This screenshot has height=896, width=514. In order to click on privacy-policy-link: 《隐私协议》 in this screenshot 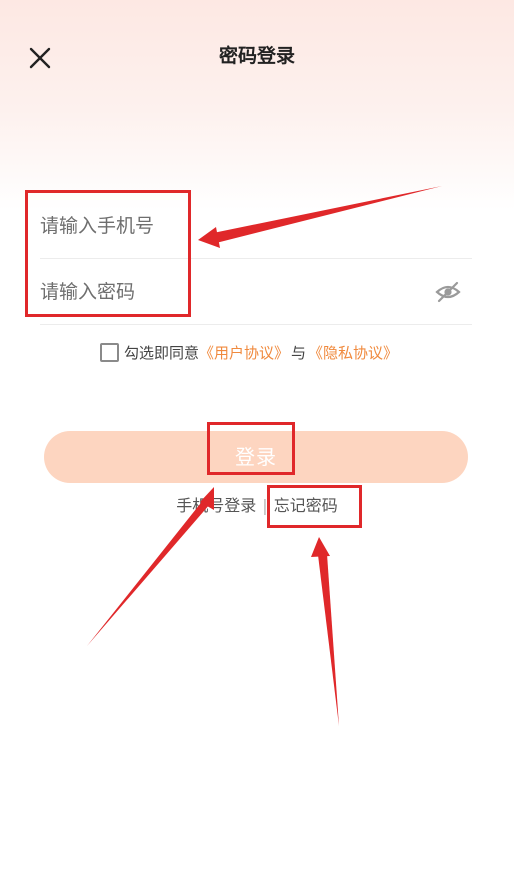, I will do `click(353, 353)`.